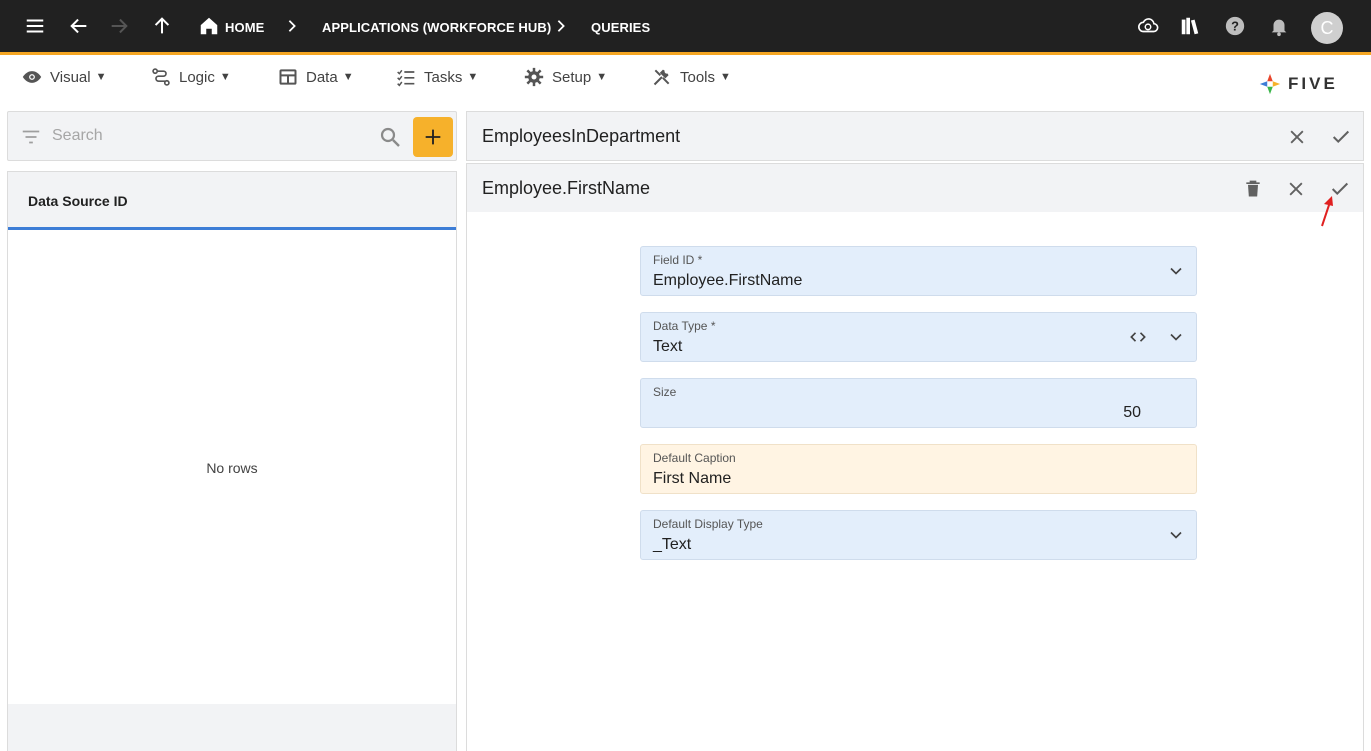  What do you see at coordinates (197, 77) in the screenshot?
I see `menu-logic-label: Logic` at bounding box center [197, 77].